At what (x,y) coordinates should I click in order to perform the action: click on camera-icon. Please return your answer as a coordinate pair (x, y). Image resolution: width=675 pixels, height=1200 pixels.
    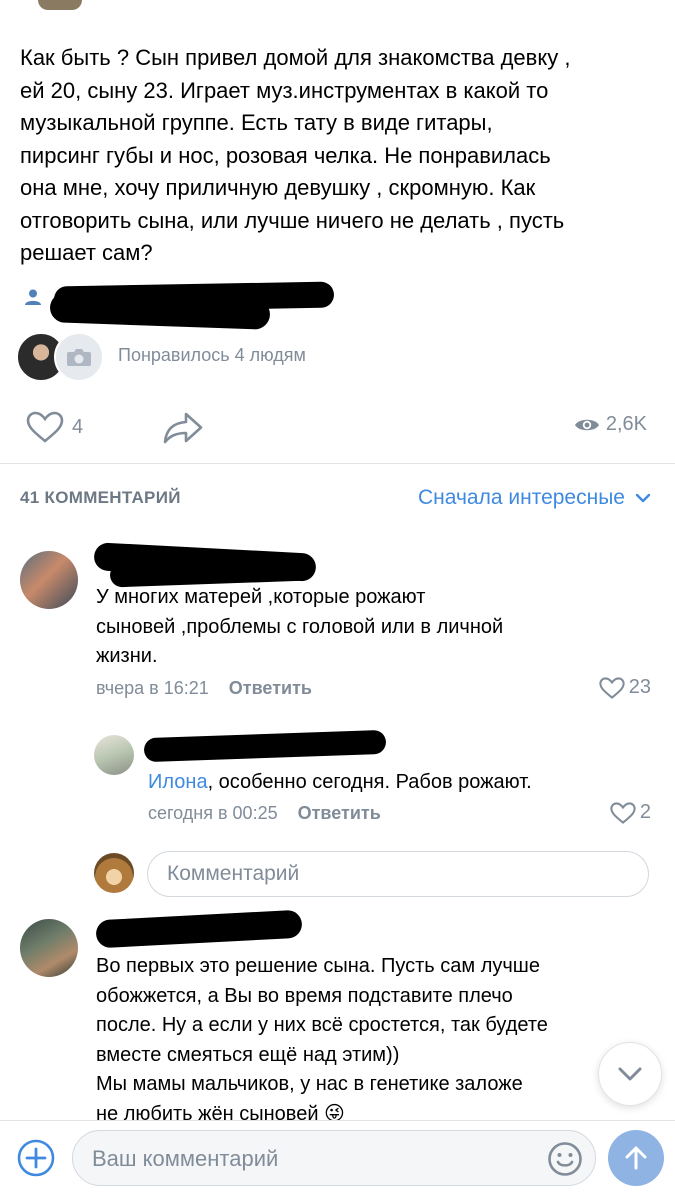
    Looking at the image, I should click on (79, 357).